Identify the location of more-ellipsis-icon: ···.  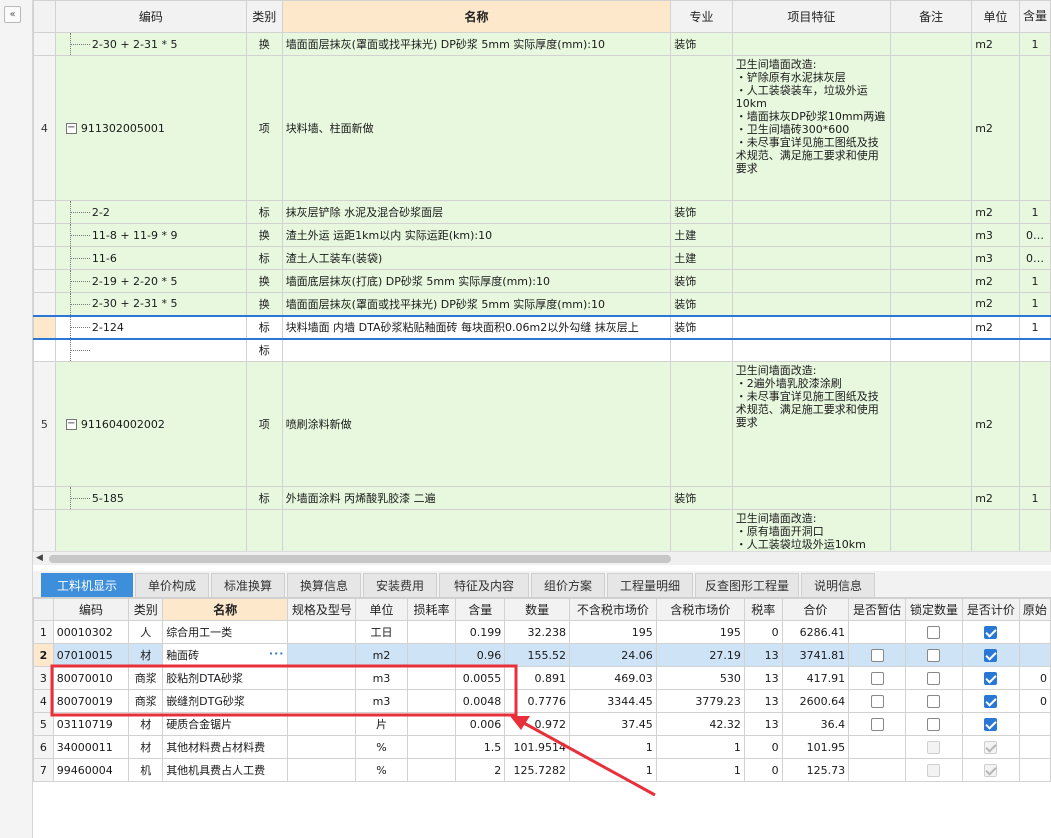
(277, 653).